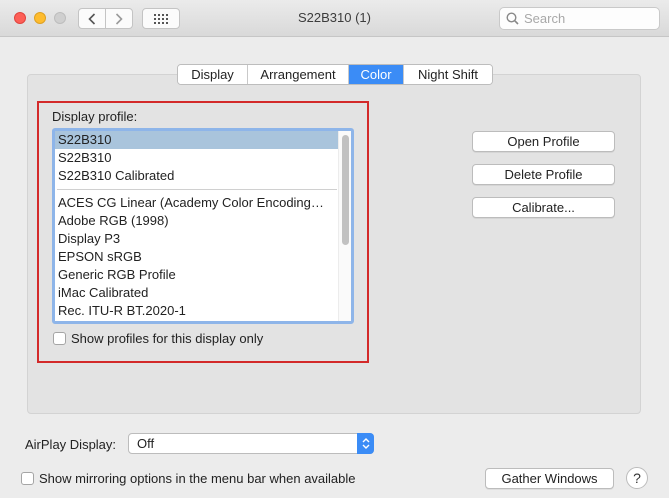 Image resolution: width=669 pixels, height=498 pixels. What do you see at coordinates (59, 338) in the screenshot?
I see `show-profiles-display-only-checkbox` at bounding box center [59, 338].